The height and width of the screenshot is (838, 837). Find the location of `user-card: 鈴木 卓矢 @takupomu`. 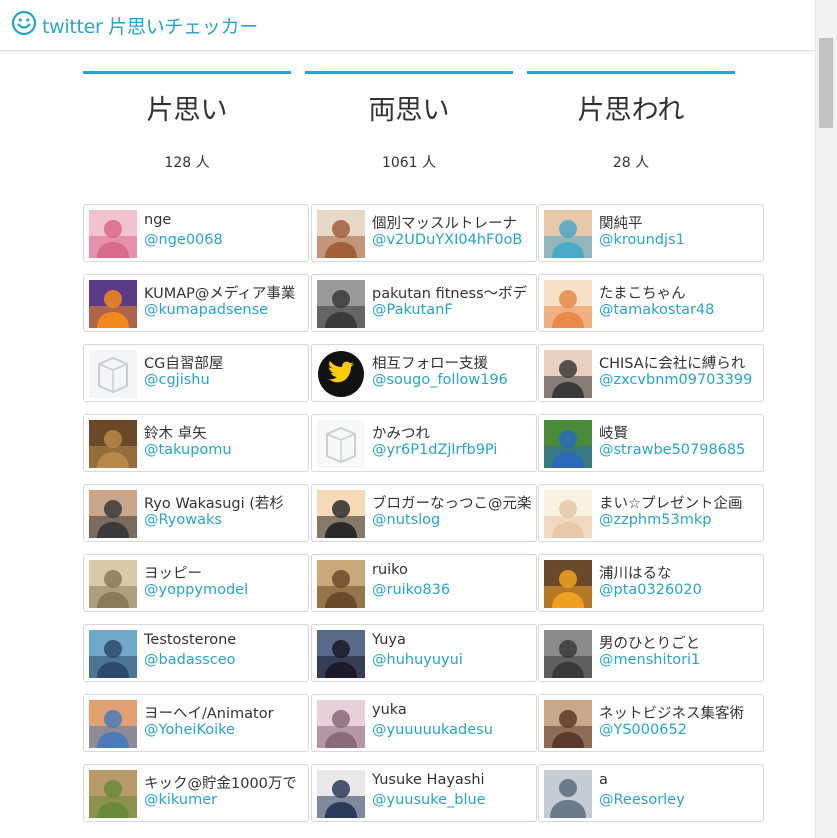

user-card: 鈴木 卓矢 @takupomu is located at coordinates (196, 443).